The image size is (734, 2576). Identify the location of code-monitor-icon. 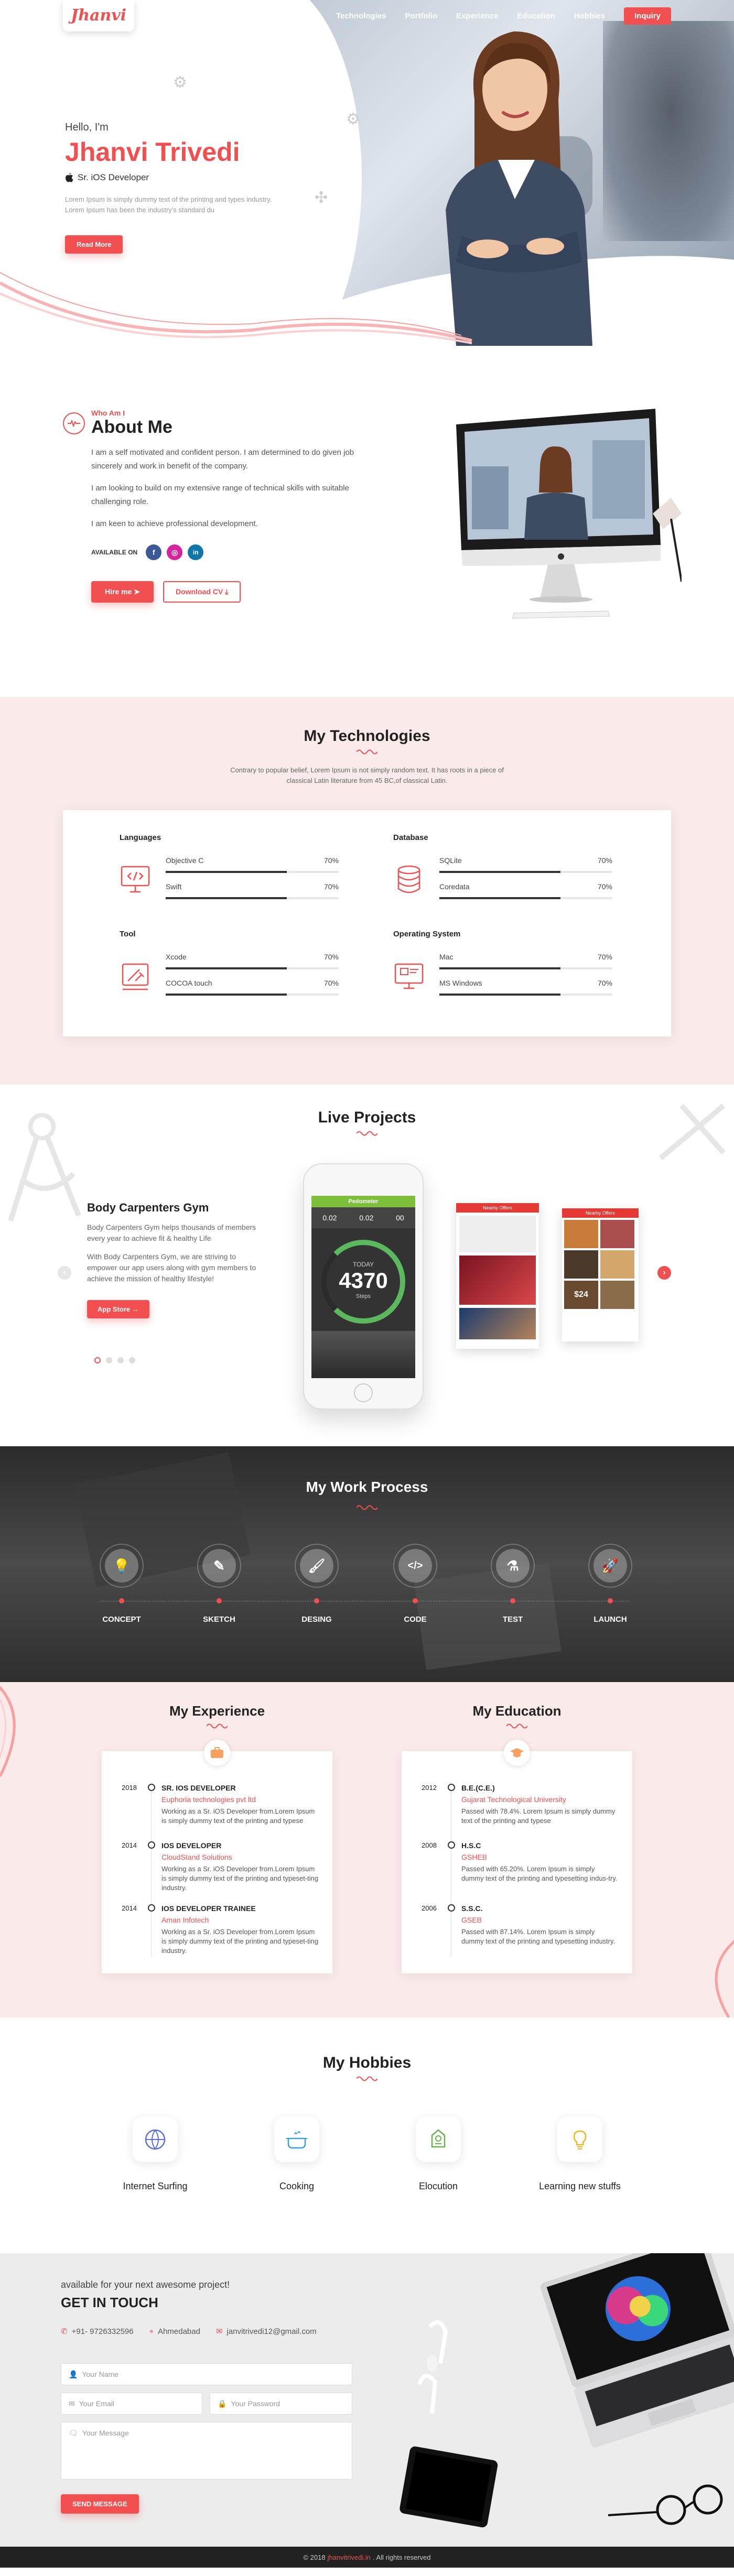
(135, 879).